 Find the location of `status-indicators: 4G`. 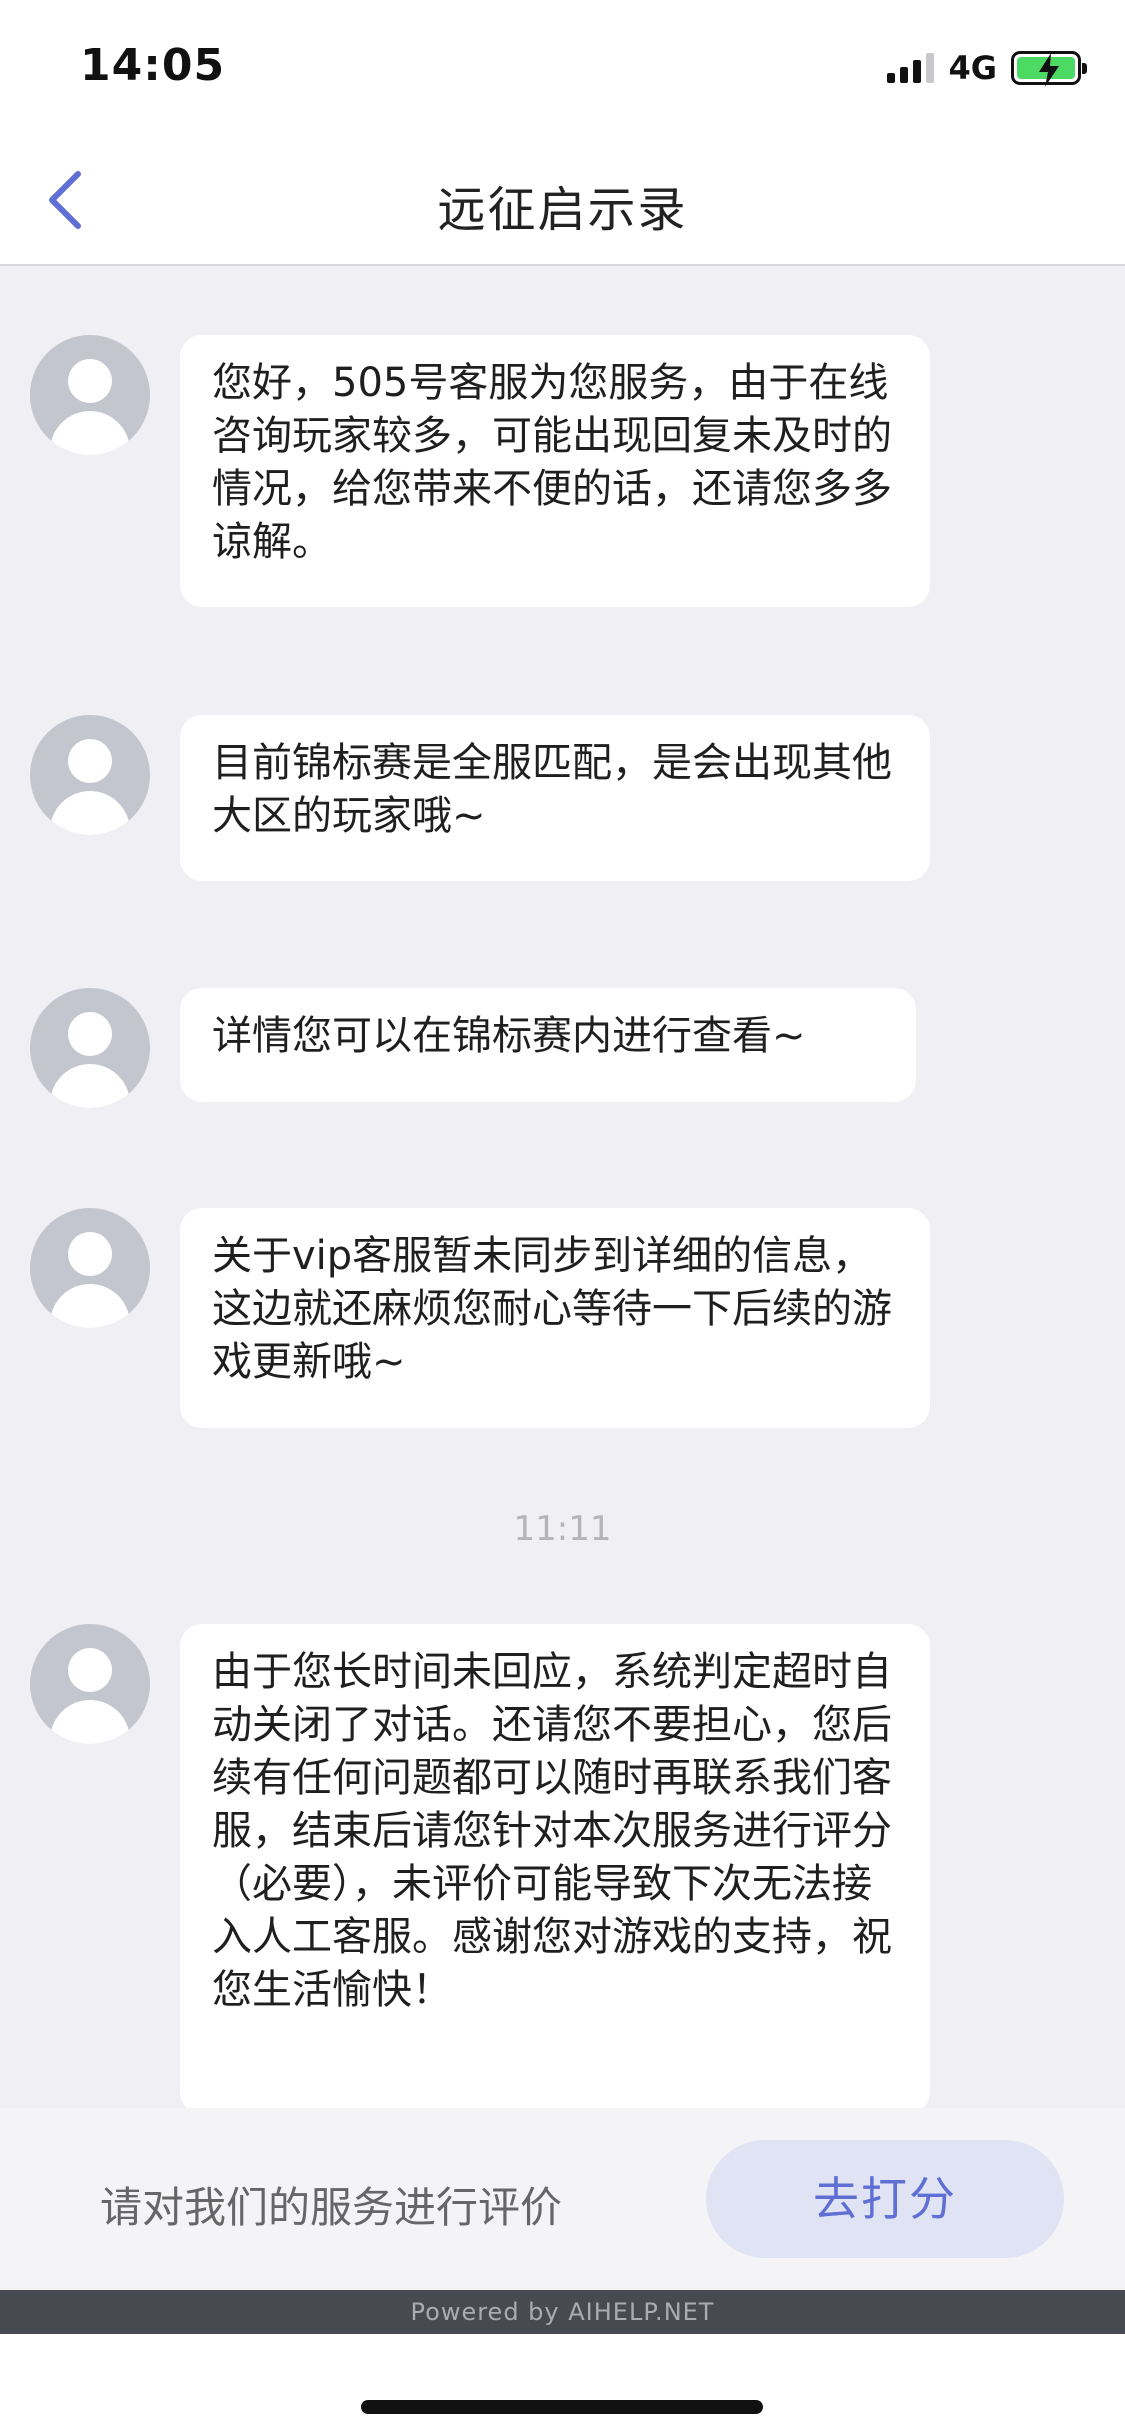

status-indicators: 4G is located at coordinates (987, 68).